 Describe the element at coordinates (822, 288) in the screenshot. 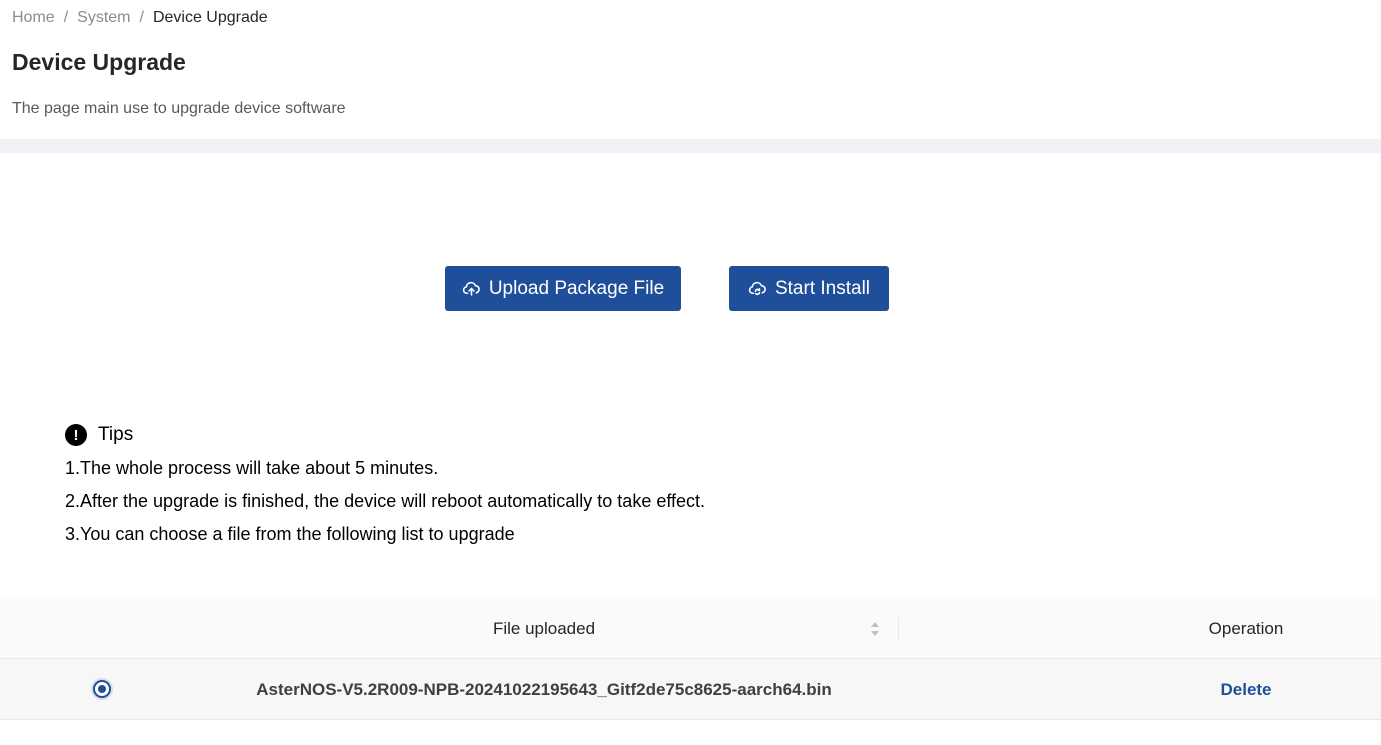

I see `start-install-label: Start Install` at that location.